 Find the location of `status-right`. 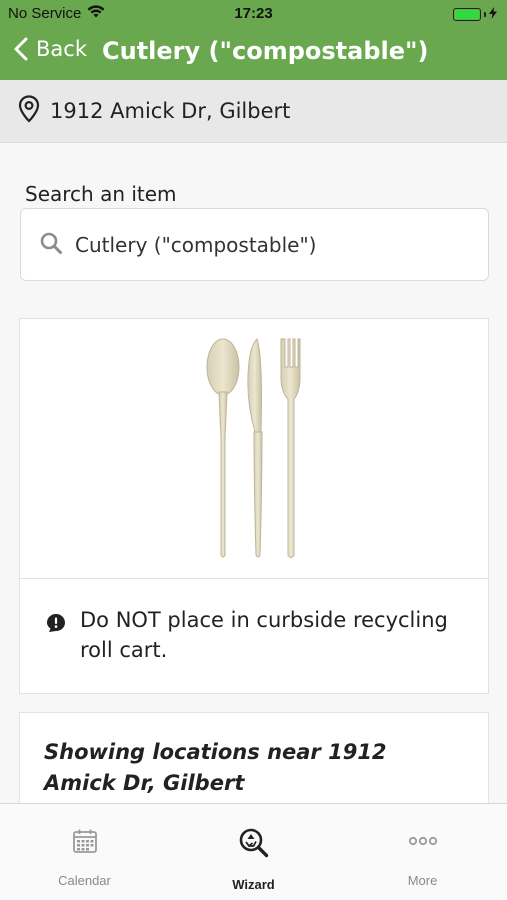

status-right is located at coordinates (475, 14).